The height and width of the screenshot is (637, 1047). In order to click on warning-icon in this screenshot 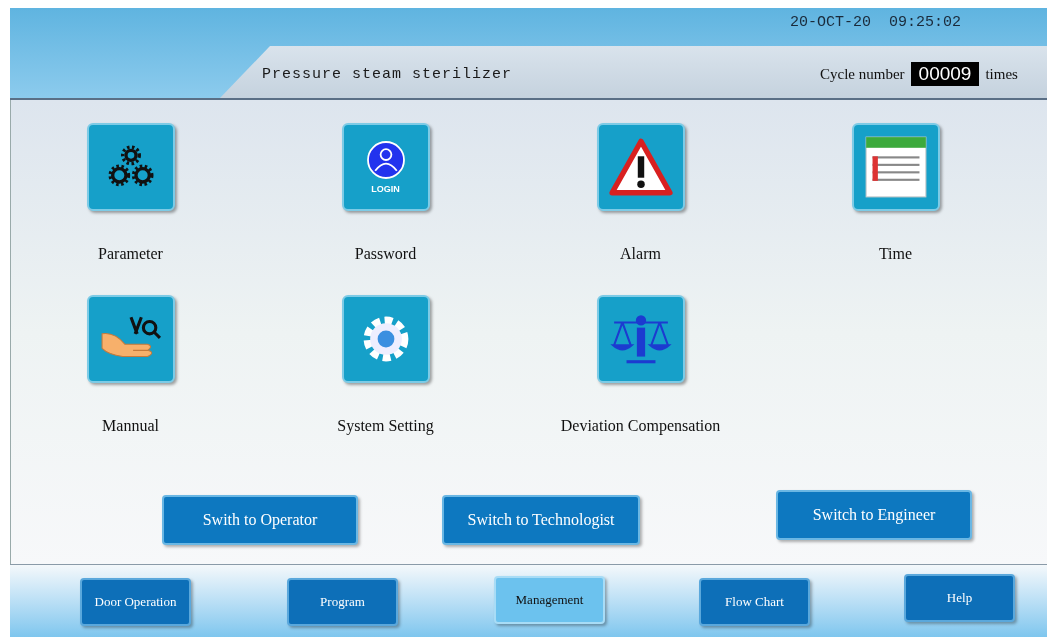, I will do `click(640, 167)`.